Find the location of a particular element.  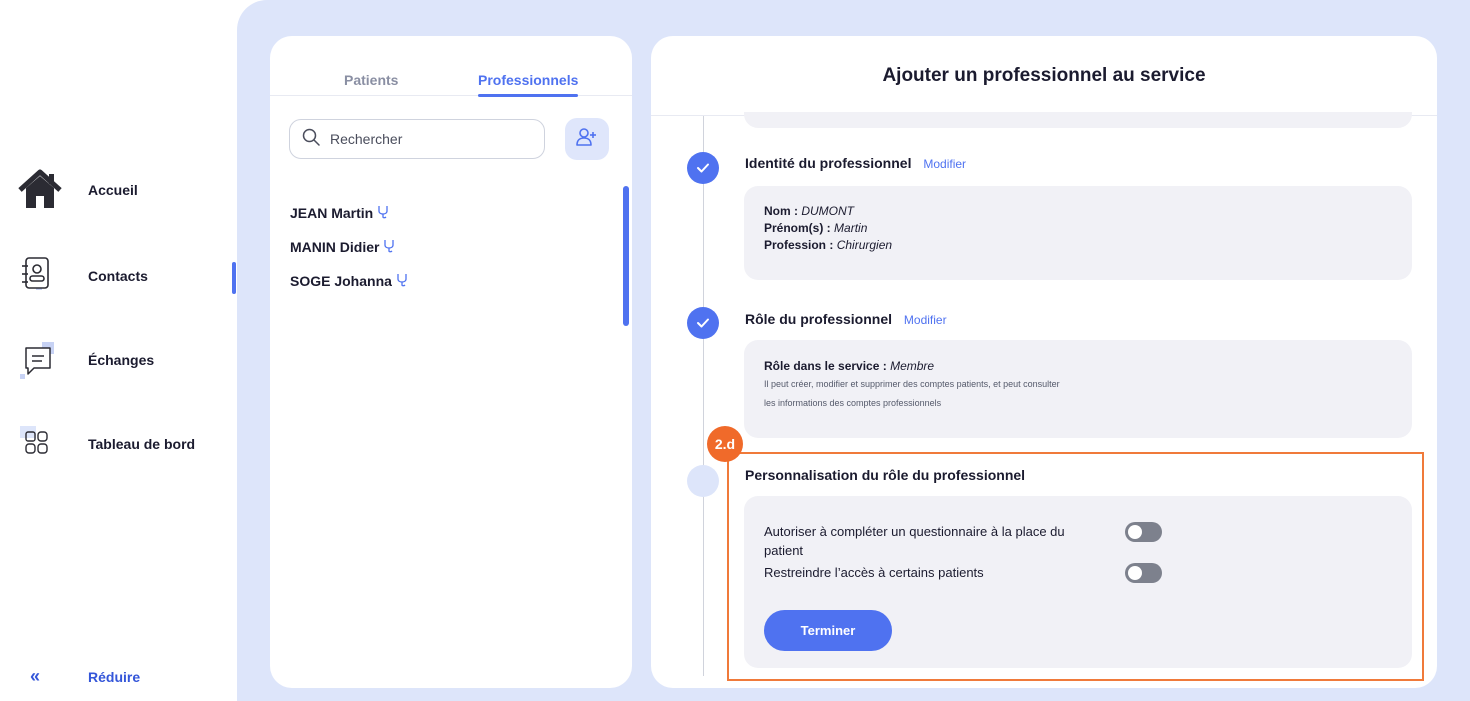

profession-line: Profession : Chirurgien is located at coordinates (1078, 245).